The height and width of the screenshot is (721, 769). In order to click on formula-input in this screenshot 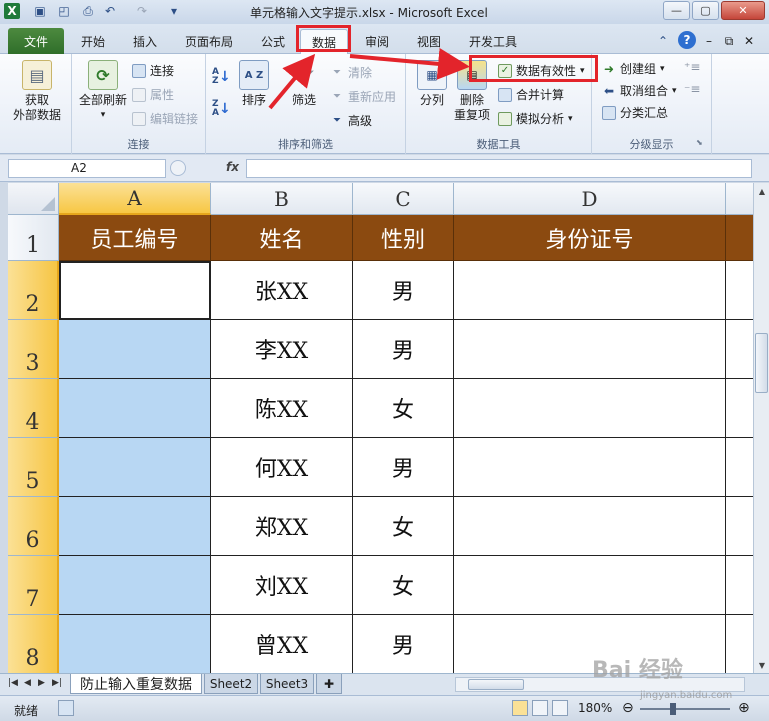, I will do `click(499, 168)`.